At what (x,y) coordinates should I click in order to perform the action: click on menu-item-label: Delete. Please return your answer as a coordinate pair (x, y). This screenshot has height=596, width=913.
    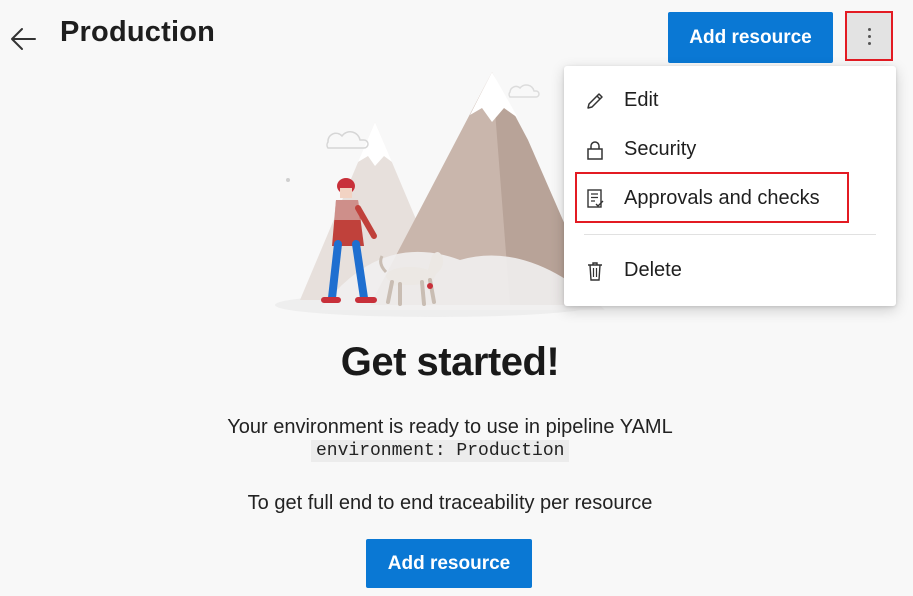
    Looking at the image, I should click on (653, 270).